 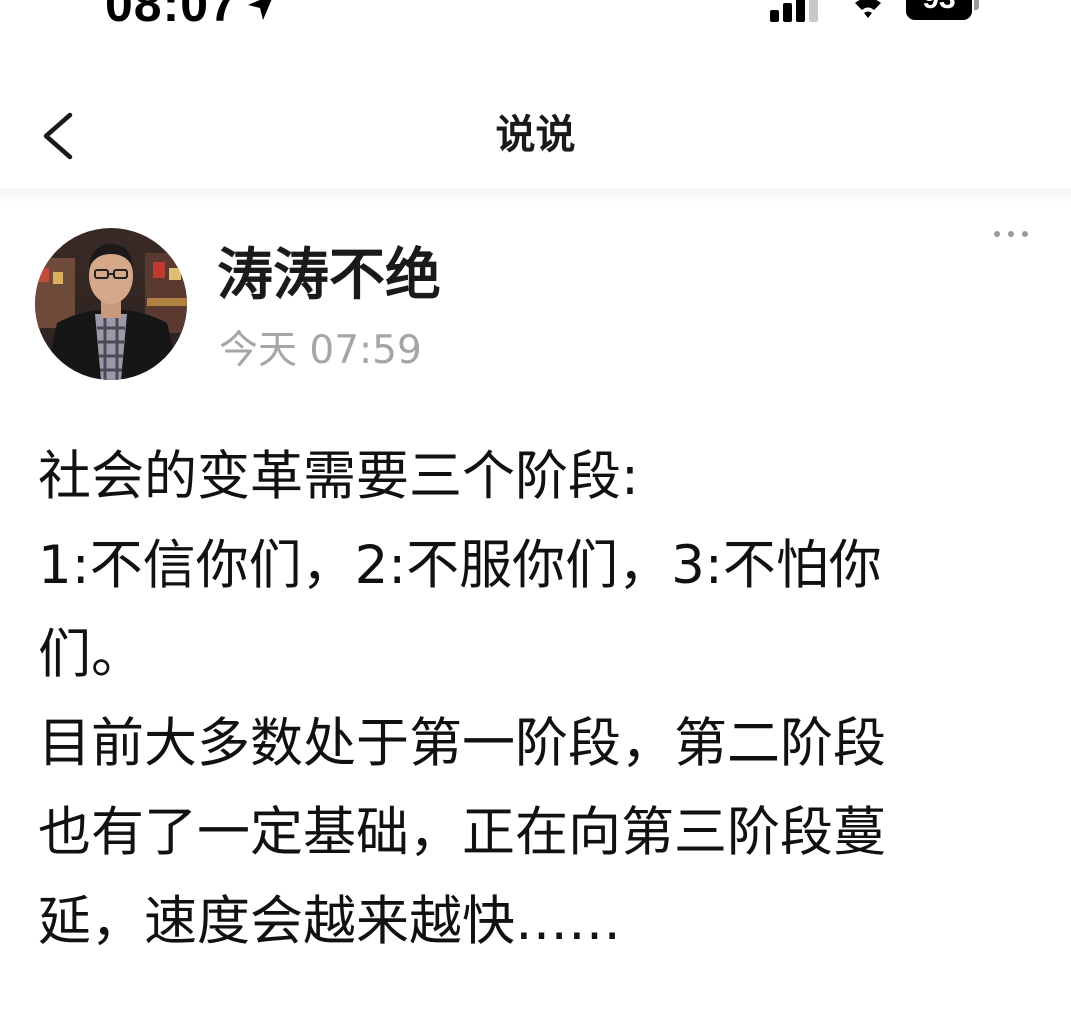 What do you see at coordinates (535, 196) in the screenshot?
I see `nav-divider` at bounding box center [535, 196].